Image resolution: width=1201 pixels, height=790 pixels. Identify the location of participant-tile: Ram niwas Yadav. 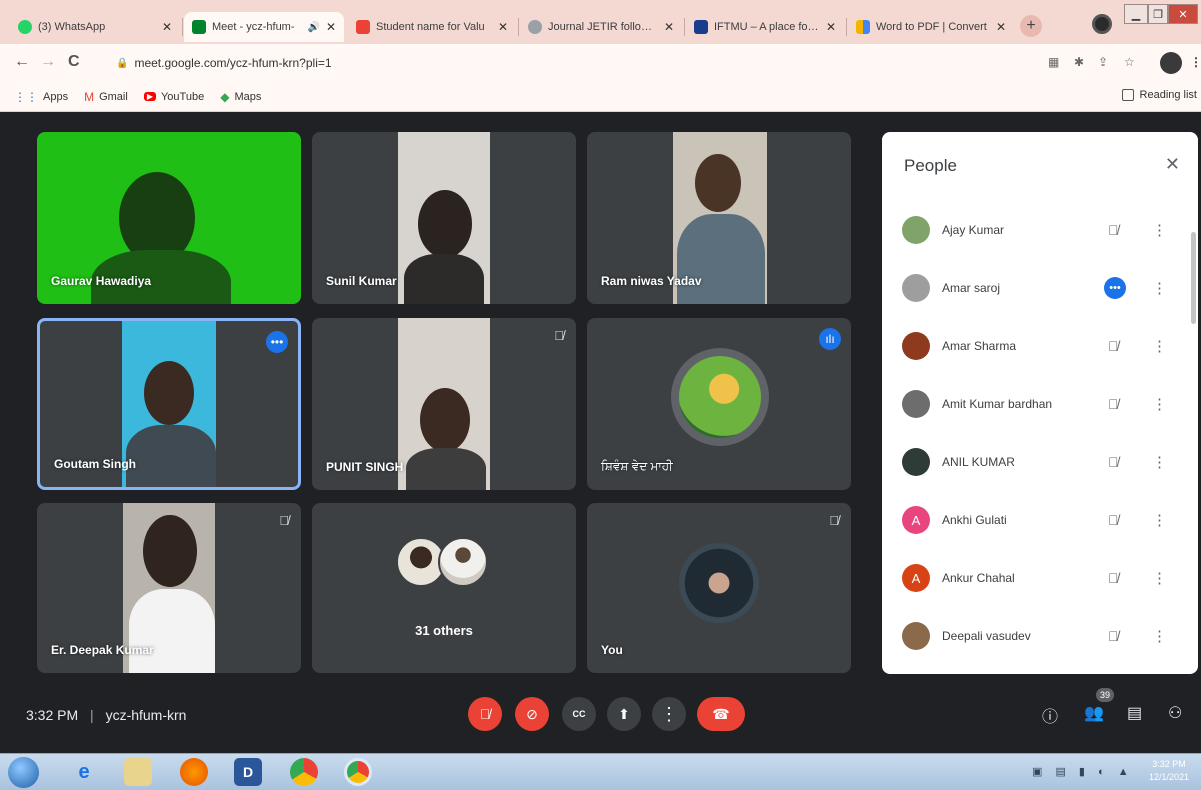
(719, 218).